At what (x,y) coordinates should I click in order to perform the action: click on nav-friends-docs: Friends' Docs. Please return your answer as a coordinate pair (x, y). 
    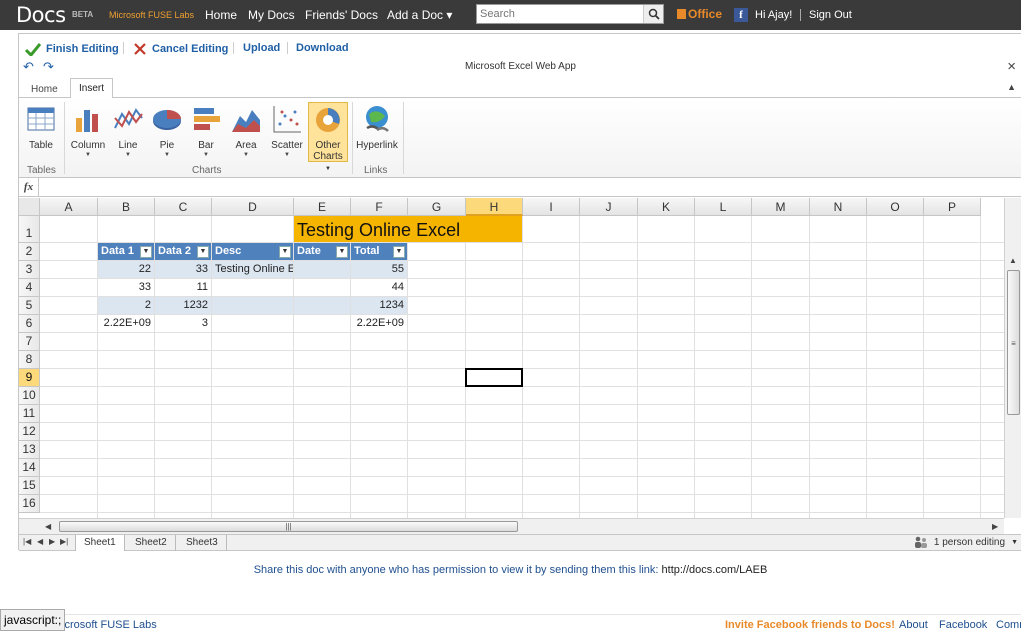
    Looking at the image, I should click on (341, 15).